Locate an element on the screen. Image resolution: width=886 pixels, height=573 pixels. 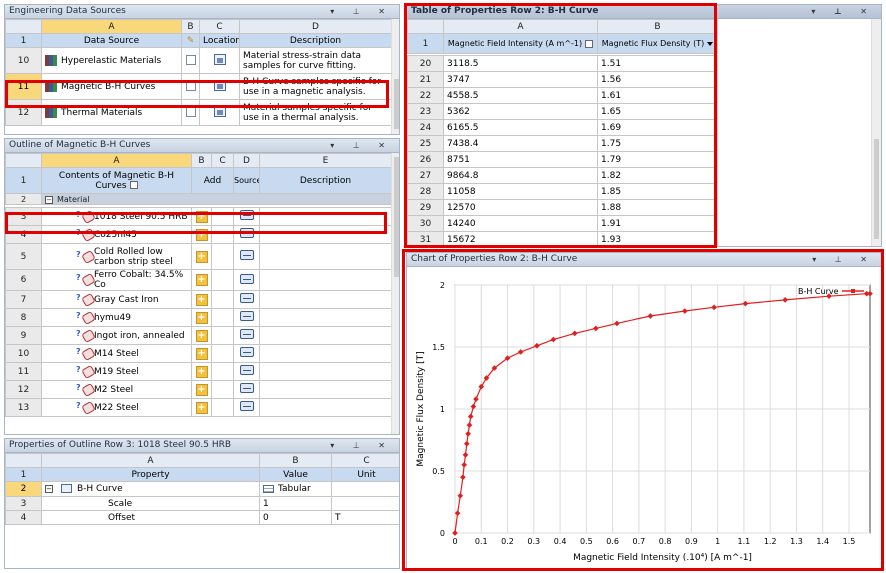
row-number: 22 is located at coordinates (425, 95).